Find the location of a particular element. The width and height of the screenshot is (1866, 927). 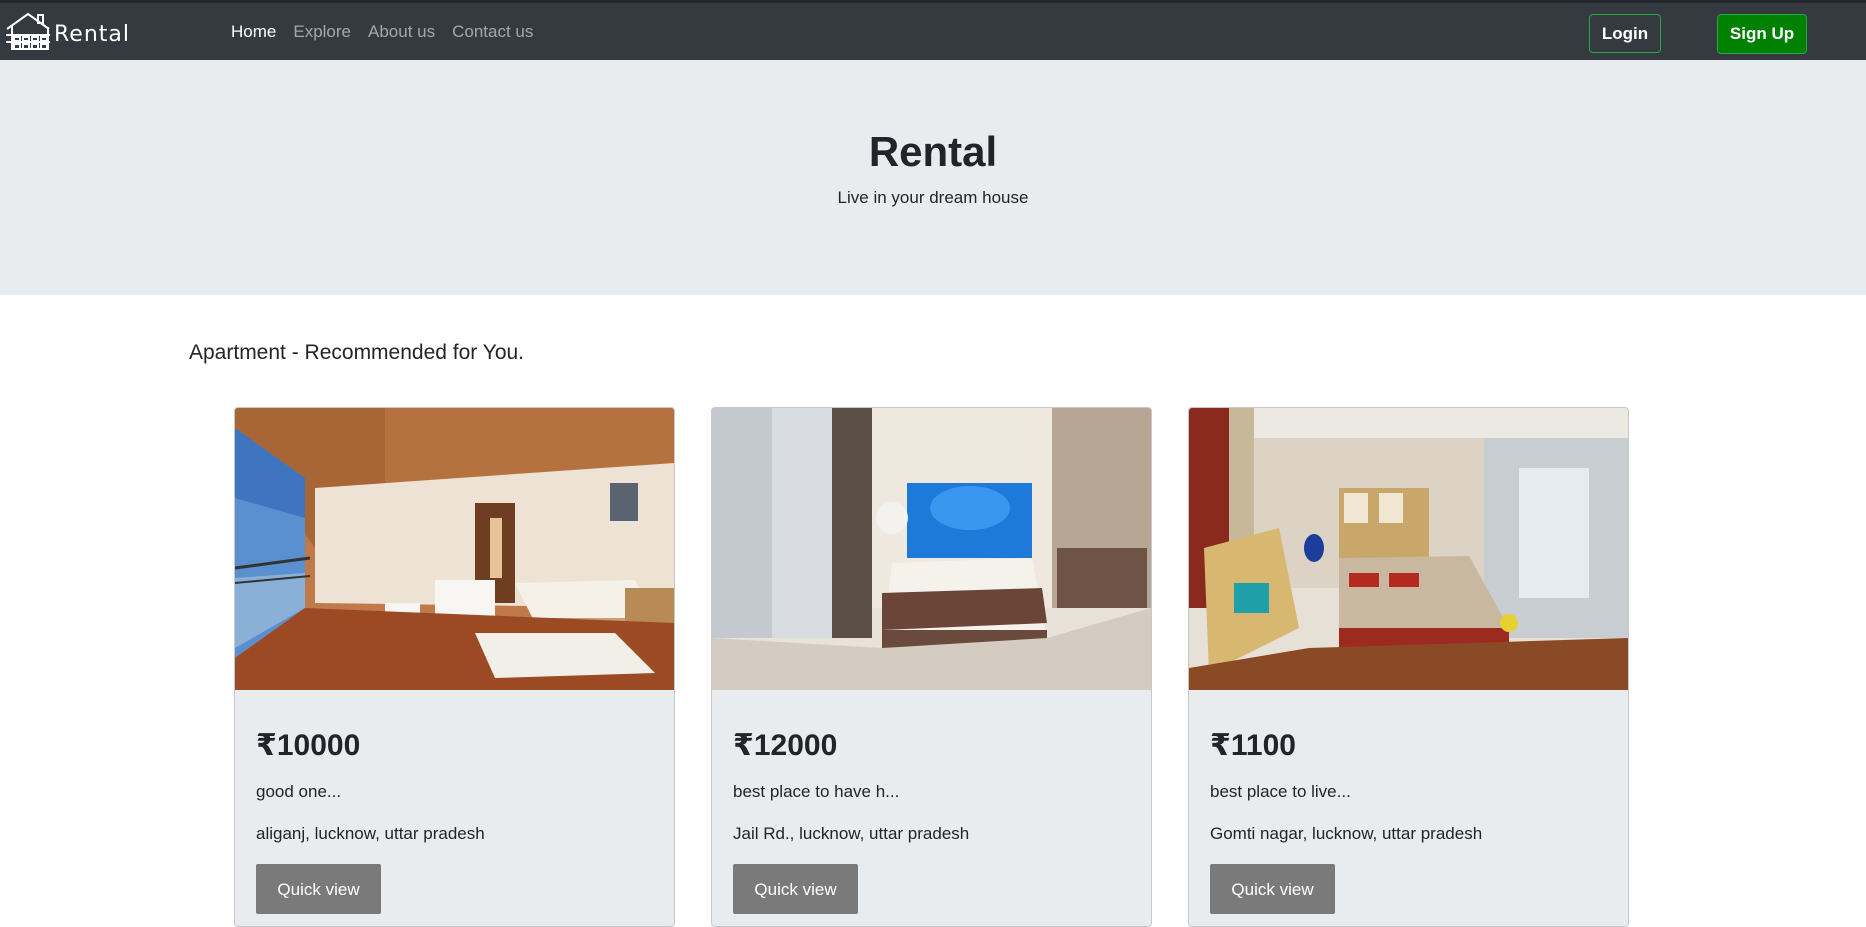

house-logo-icon is located at coordinates (28, 31).